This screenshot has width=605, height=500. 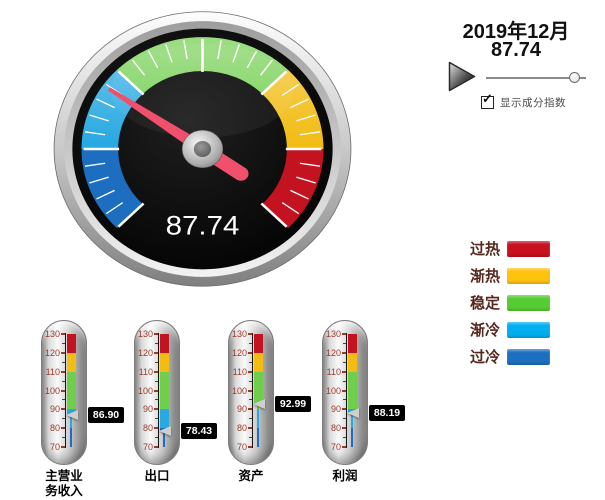 I want to click on show-components-row: ✓ 显示成分指数, so click(x=523, y=100).